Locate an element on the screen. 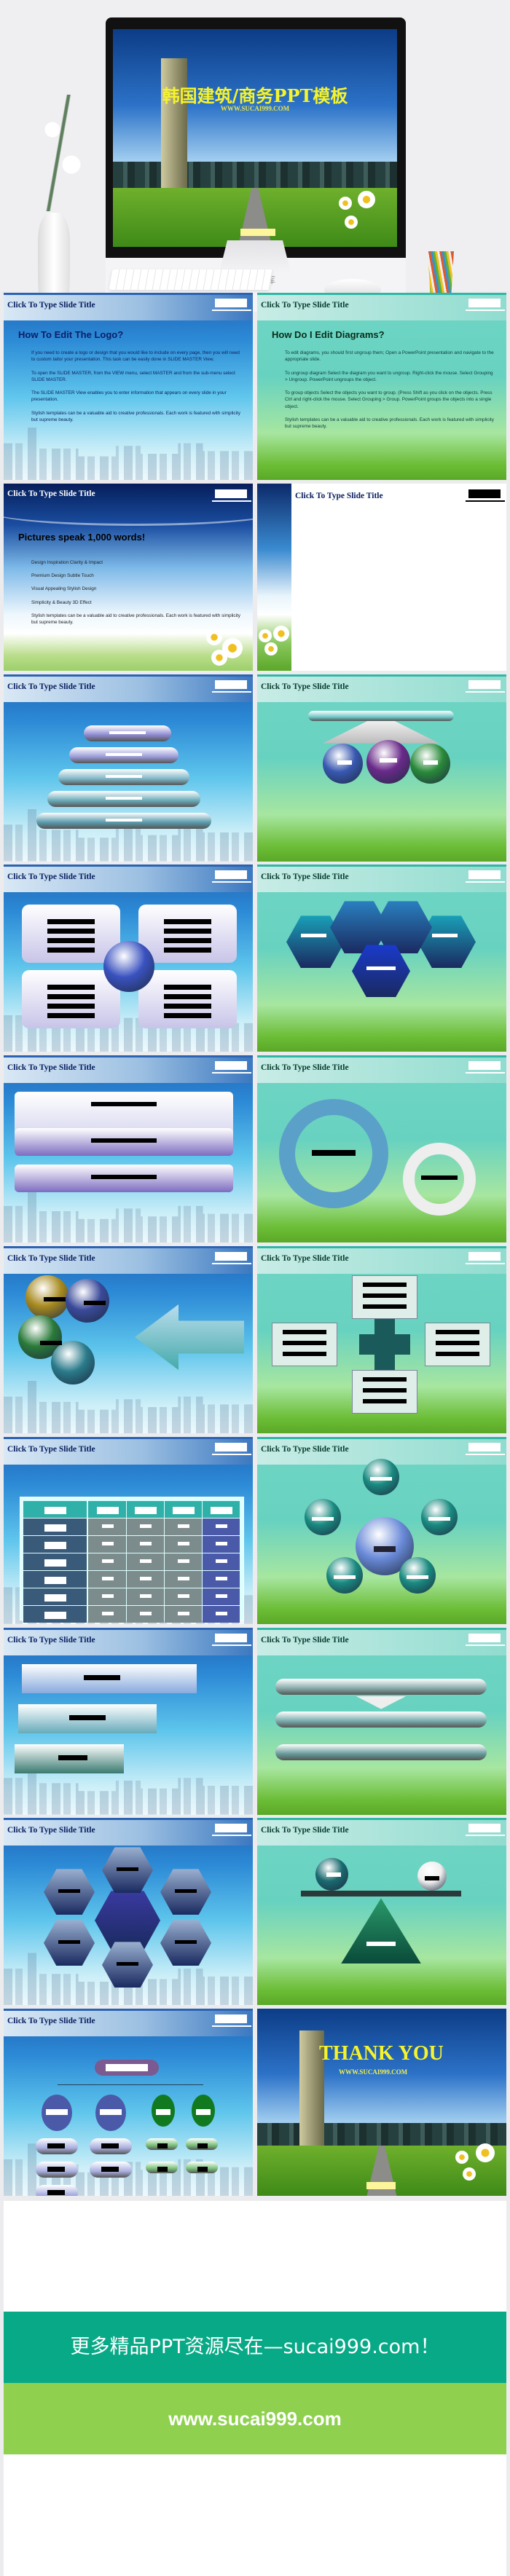 Image resolution: width=510 pixels, height=2576 pixels. cover-slide-preview: 韩国建筑/商务PPT模板 WWW.SUCAI999.COM is located at coordinates (255, 138).